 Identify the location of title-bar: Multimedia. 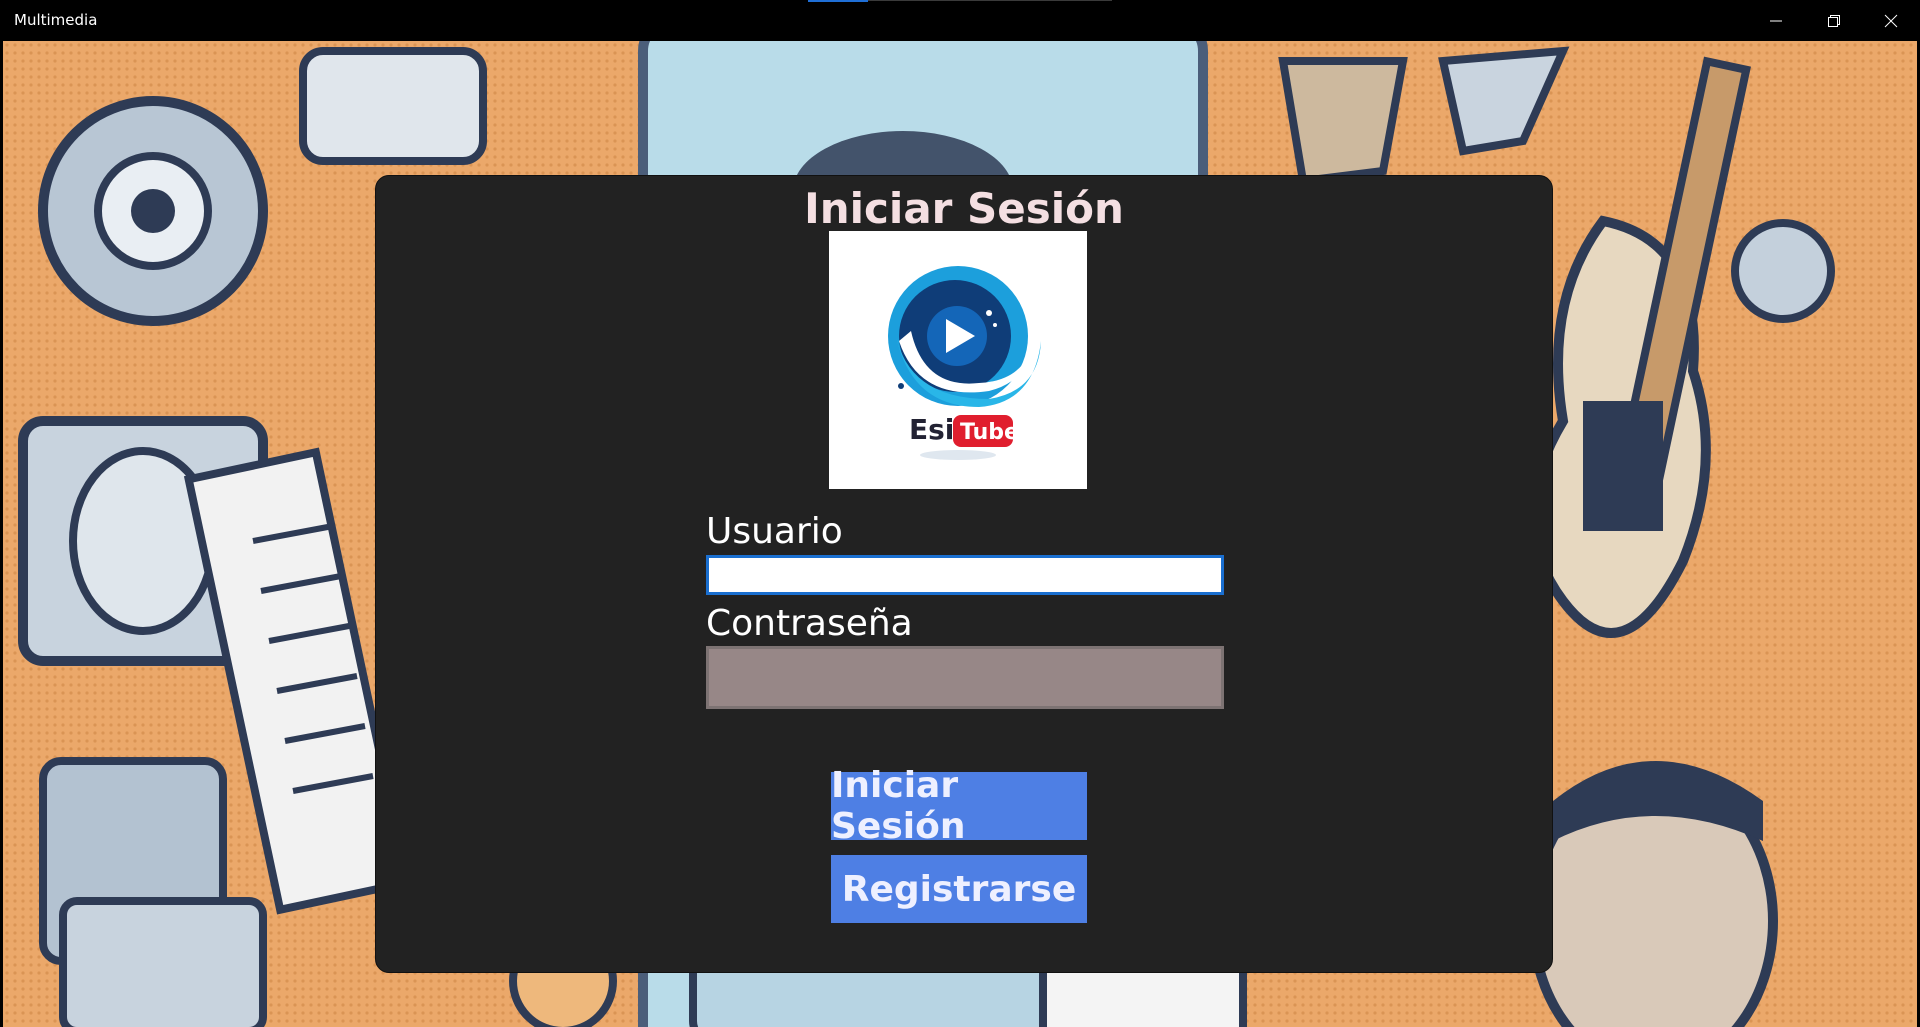
(960, 20).